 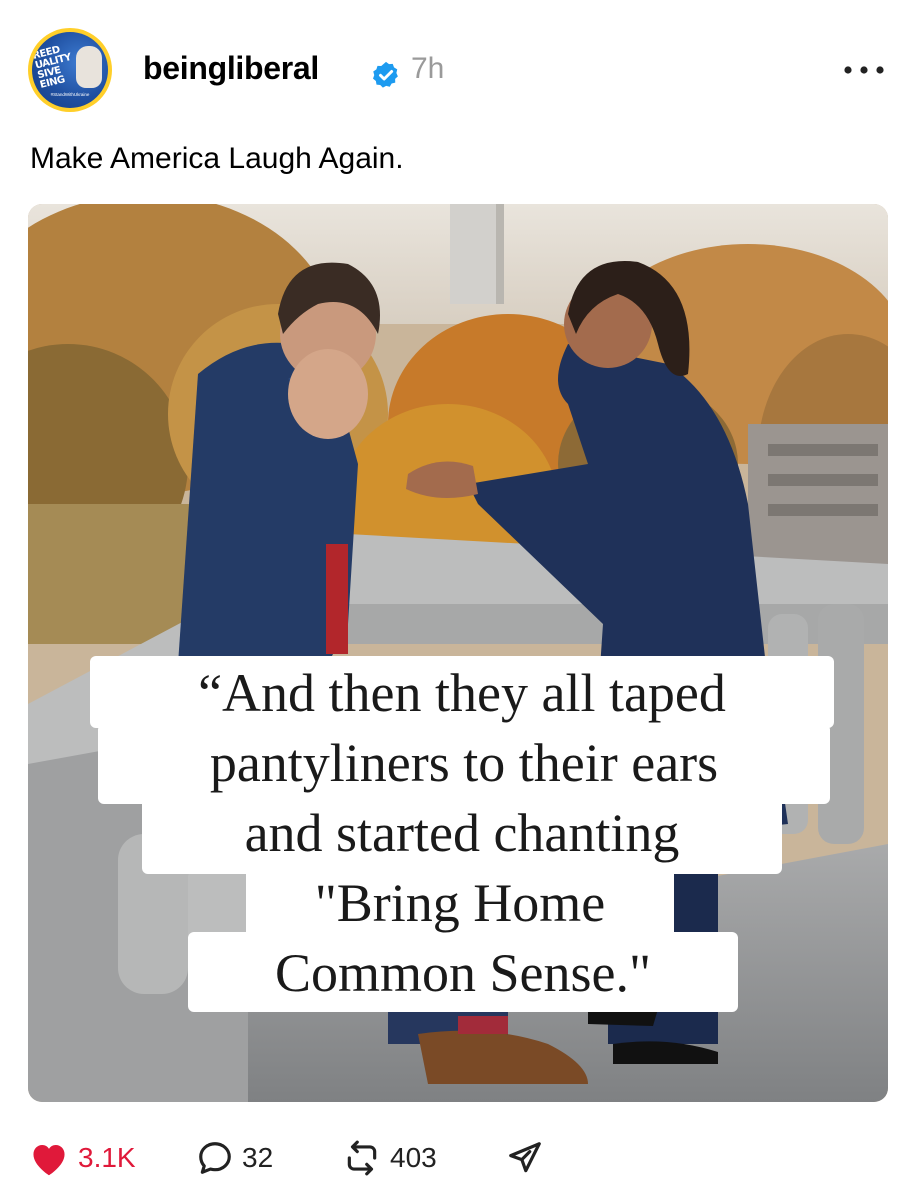 What do you see at coordinates (462, 693) in the screenshot?
I see `quote-line-1: “And then they all taped` at bounding box center [462, 693].